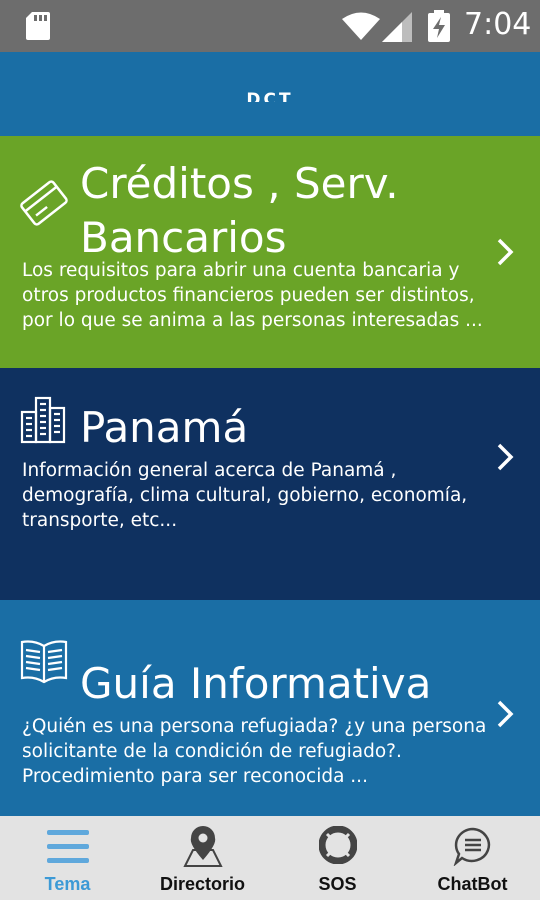 The image size is (540, 900). Describe the element at coordinates (270, 26) in the screenshot. I see `status-bar: 7:04` at that location.